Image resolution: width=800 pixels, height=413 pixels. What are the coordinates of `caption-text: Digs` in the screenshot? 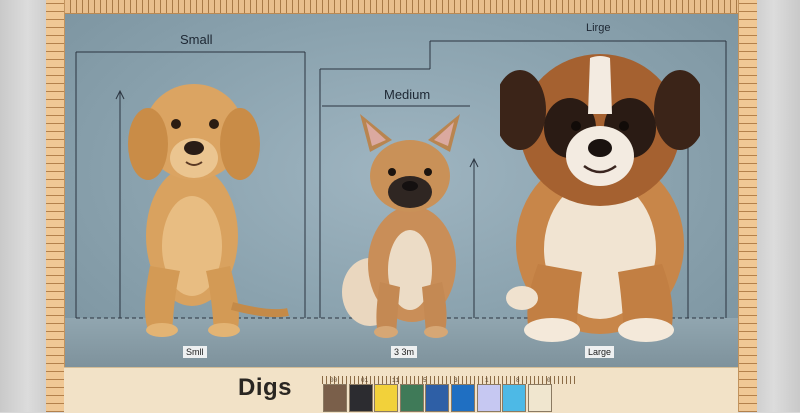 It's located at (265, 387).